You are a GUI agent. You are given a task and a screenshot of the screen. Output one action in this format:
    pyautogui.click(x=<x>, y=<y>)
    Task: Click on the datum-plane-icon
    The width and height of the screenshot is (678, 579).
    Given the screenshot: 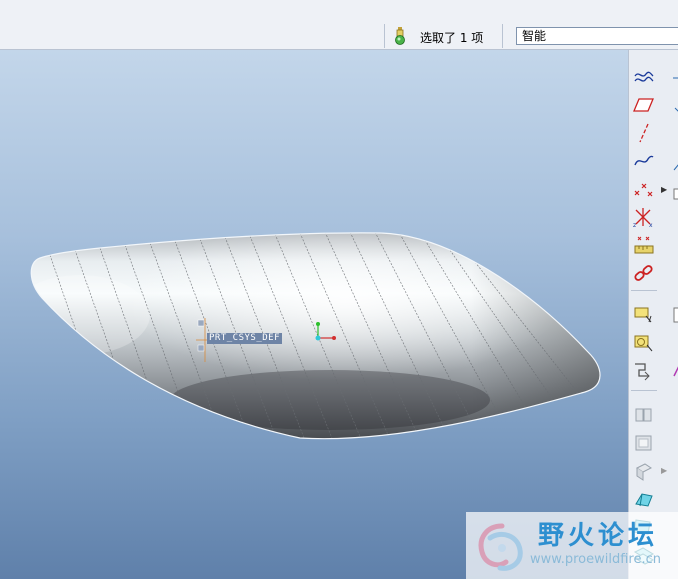 What is the action you would take?
    pyautogui.click(x=644, y=105)
    